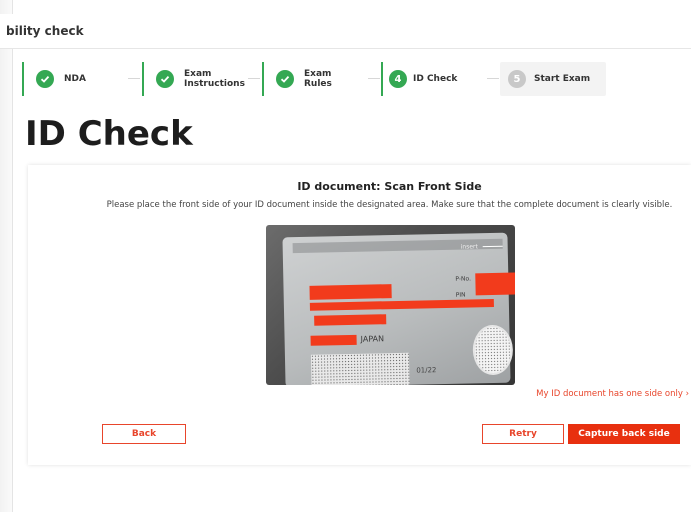 The image size is (691, 512). I want to click on chevron-right-icon: ›, so click(687, 394).